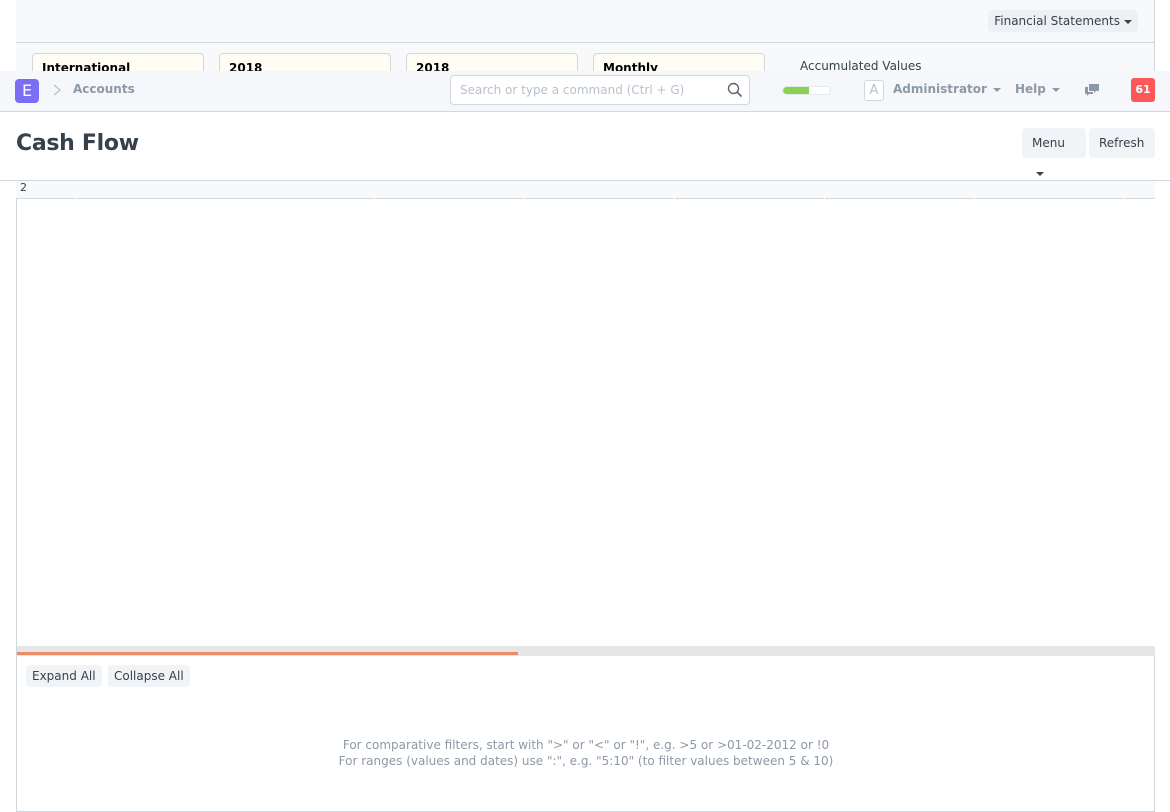  Describe the element at coordinates (64, 676) in the screenshot. I see `expand-all-button: Expand All` at that location.